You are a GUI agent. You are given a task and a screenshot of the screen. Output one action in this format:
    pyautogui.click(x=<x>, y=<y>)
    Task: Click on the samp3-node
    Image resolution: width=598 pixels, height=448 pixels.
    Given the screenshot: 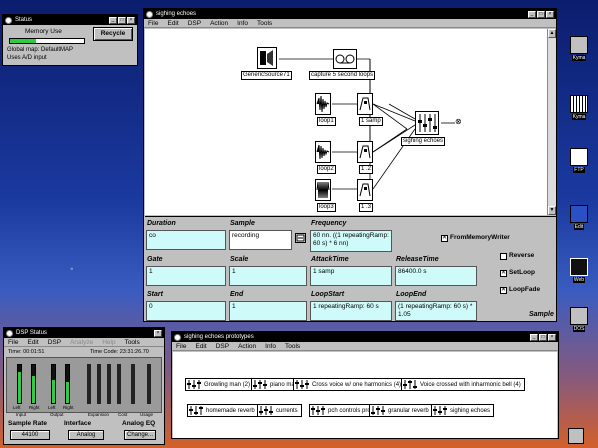 What is the action you would take?
    pyautogui.click(x=365, y=190)
    